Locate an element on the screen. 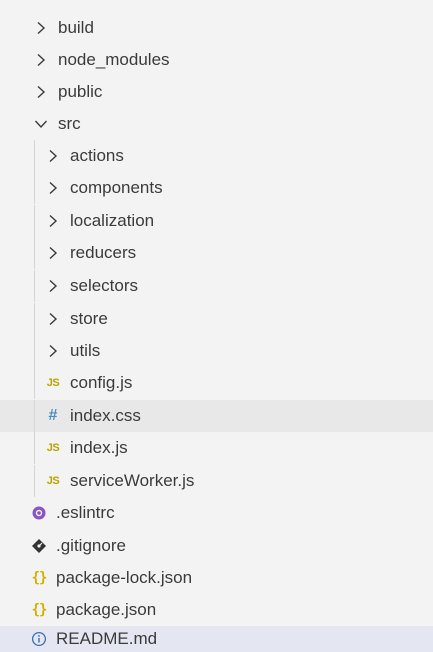 This screenshot has width=433, height=652. tree-item-label: node_modules is located at coordinates (114, 59).